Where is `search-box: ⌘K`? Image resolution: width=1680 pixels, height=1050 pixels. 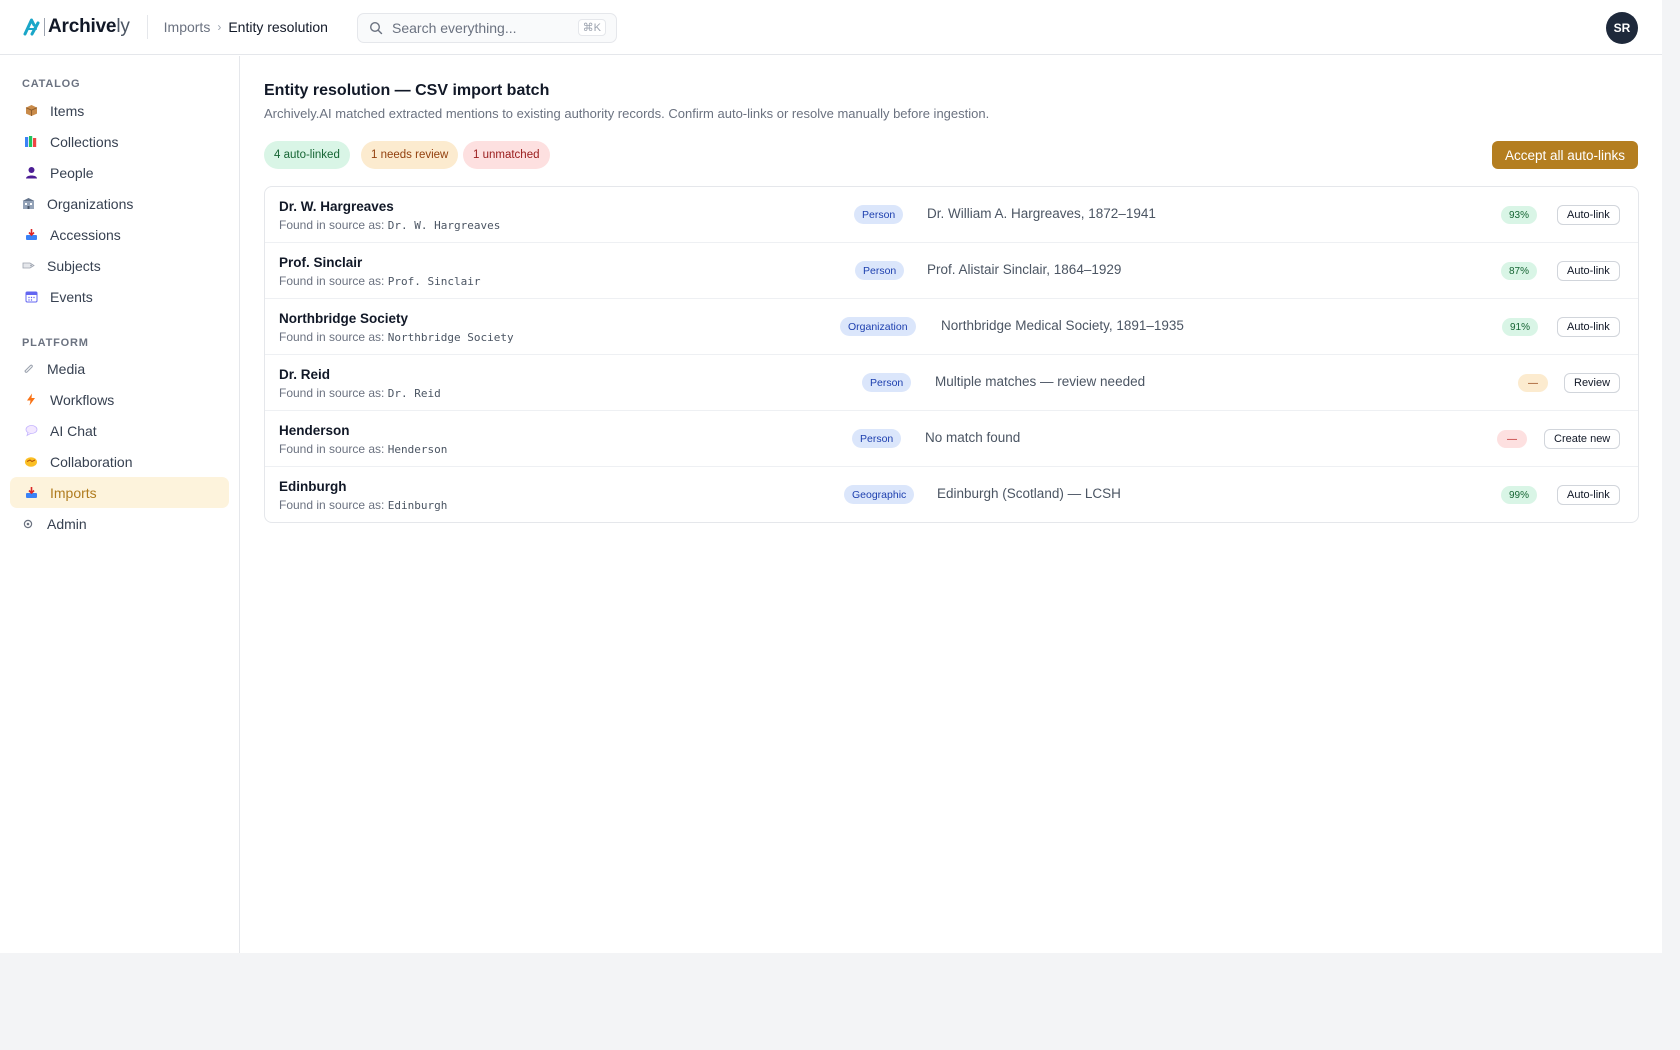 search-box: ⌘K is located at coordinates (487, 28).